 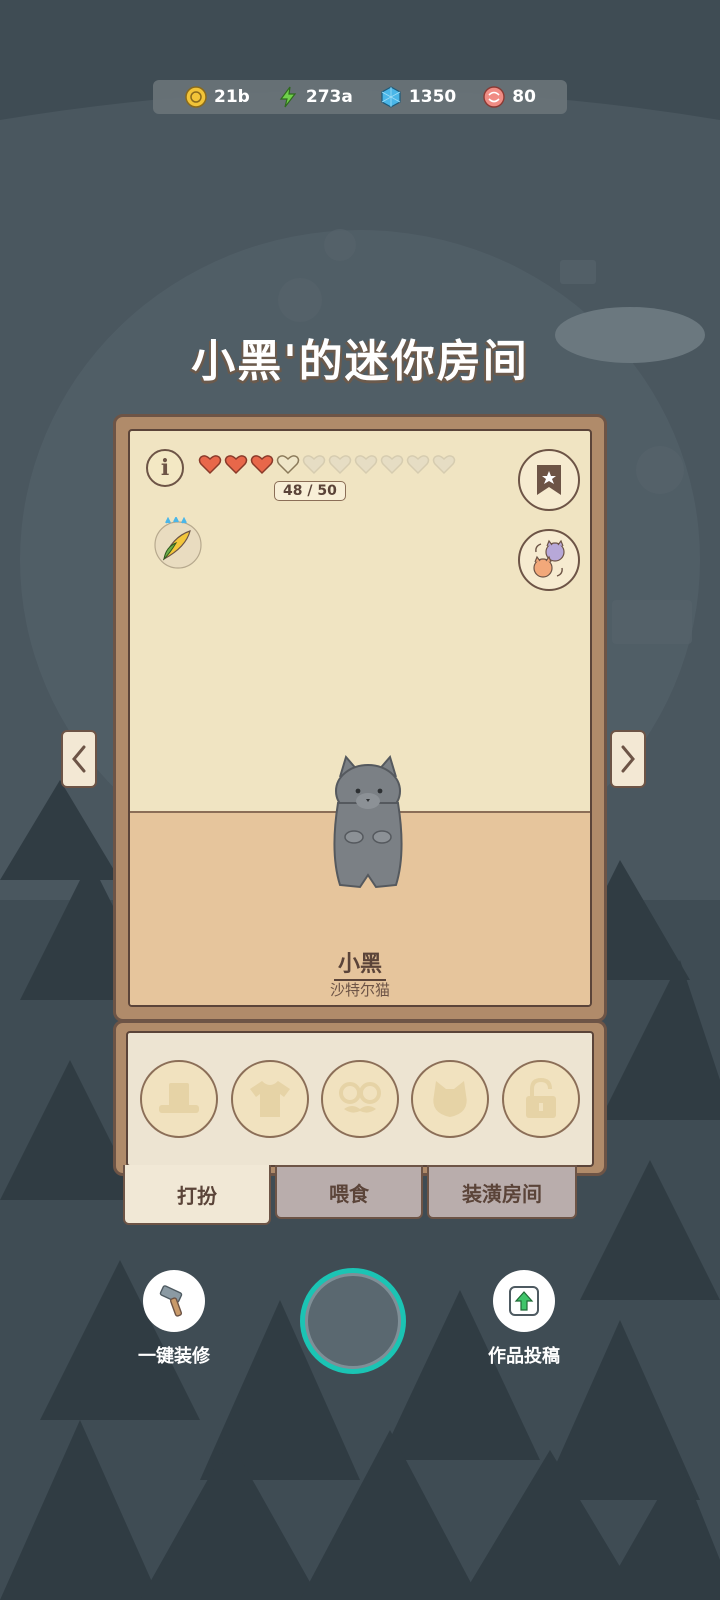 I want to click on renovate-button, so click(x=174, y=1301).